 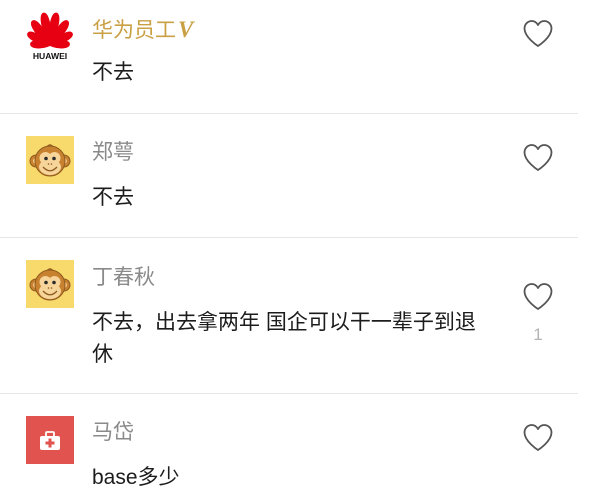 I want to click on commenter-name-text: 华为员工, so click(x=134, y=30).